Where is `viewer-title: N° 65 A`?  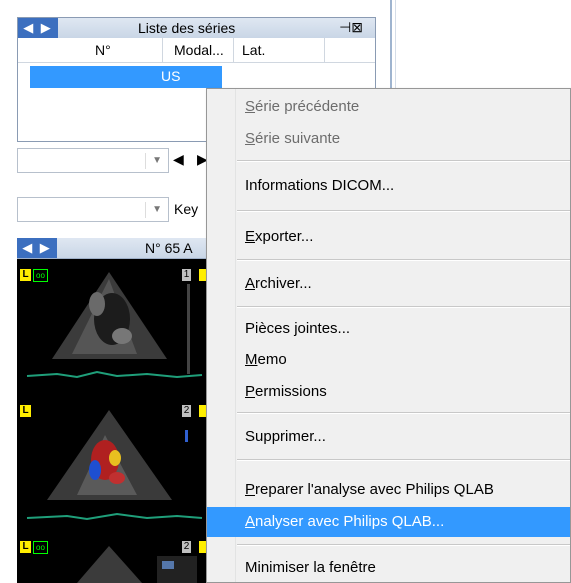
viewer-title: N° 65 A is located at coordinates (169, 248).